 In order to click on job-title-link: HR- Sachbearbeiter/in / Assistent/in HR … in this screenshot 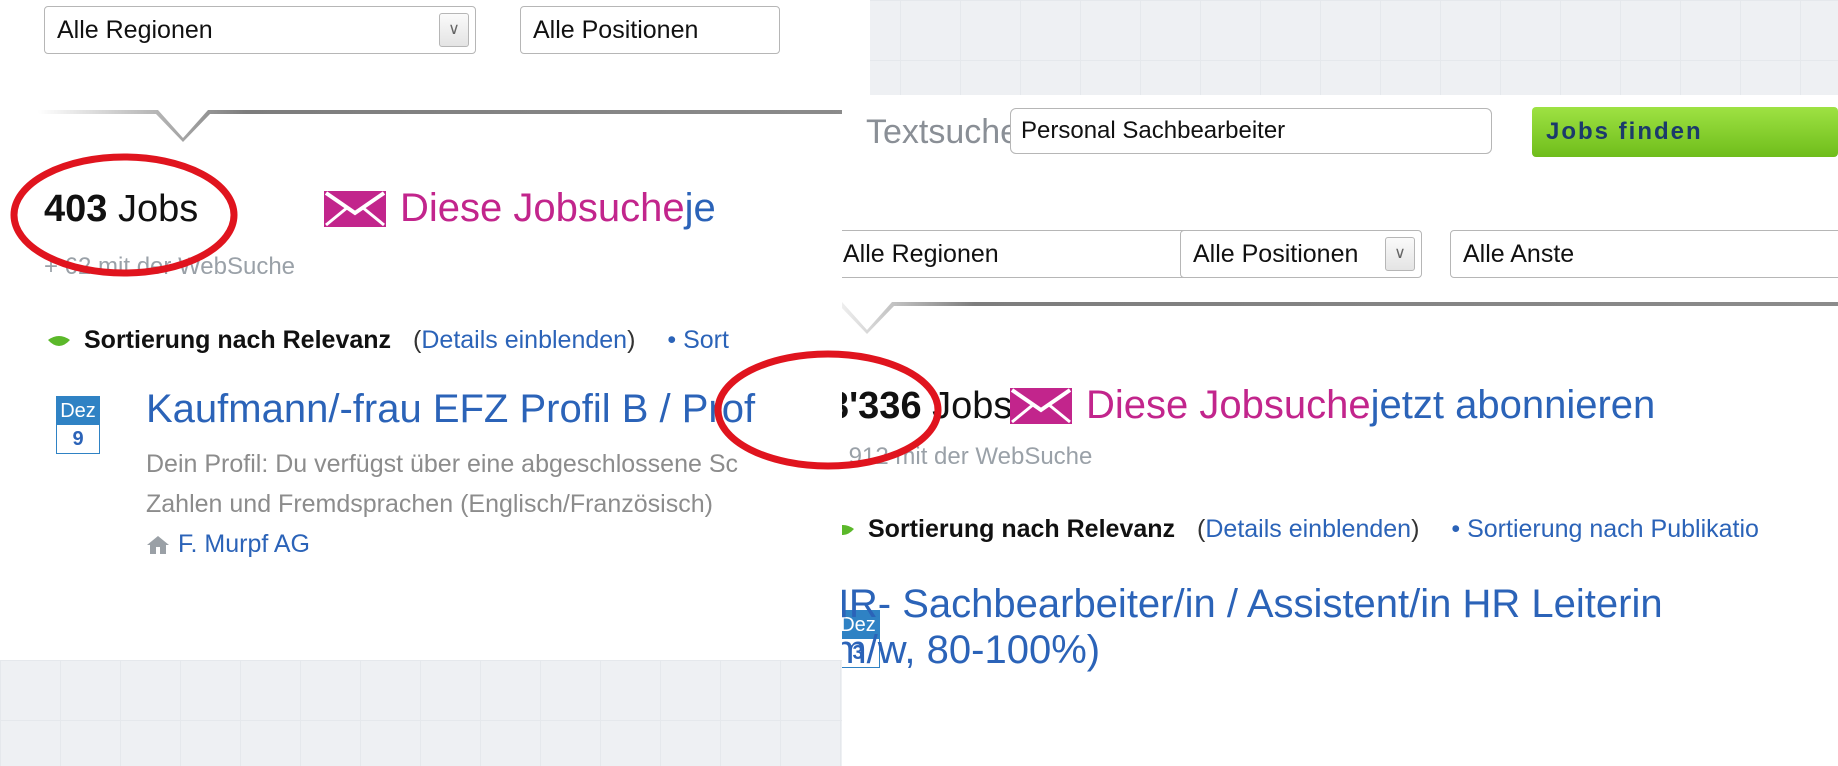, I will do `click(1252, 627)`.